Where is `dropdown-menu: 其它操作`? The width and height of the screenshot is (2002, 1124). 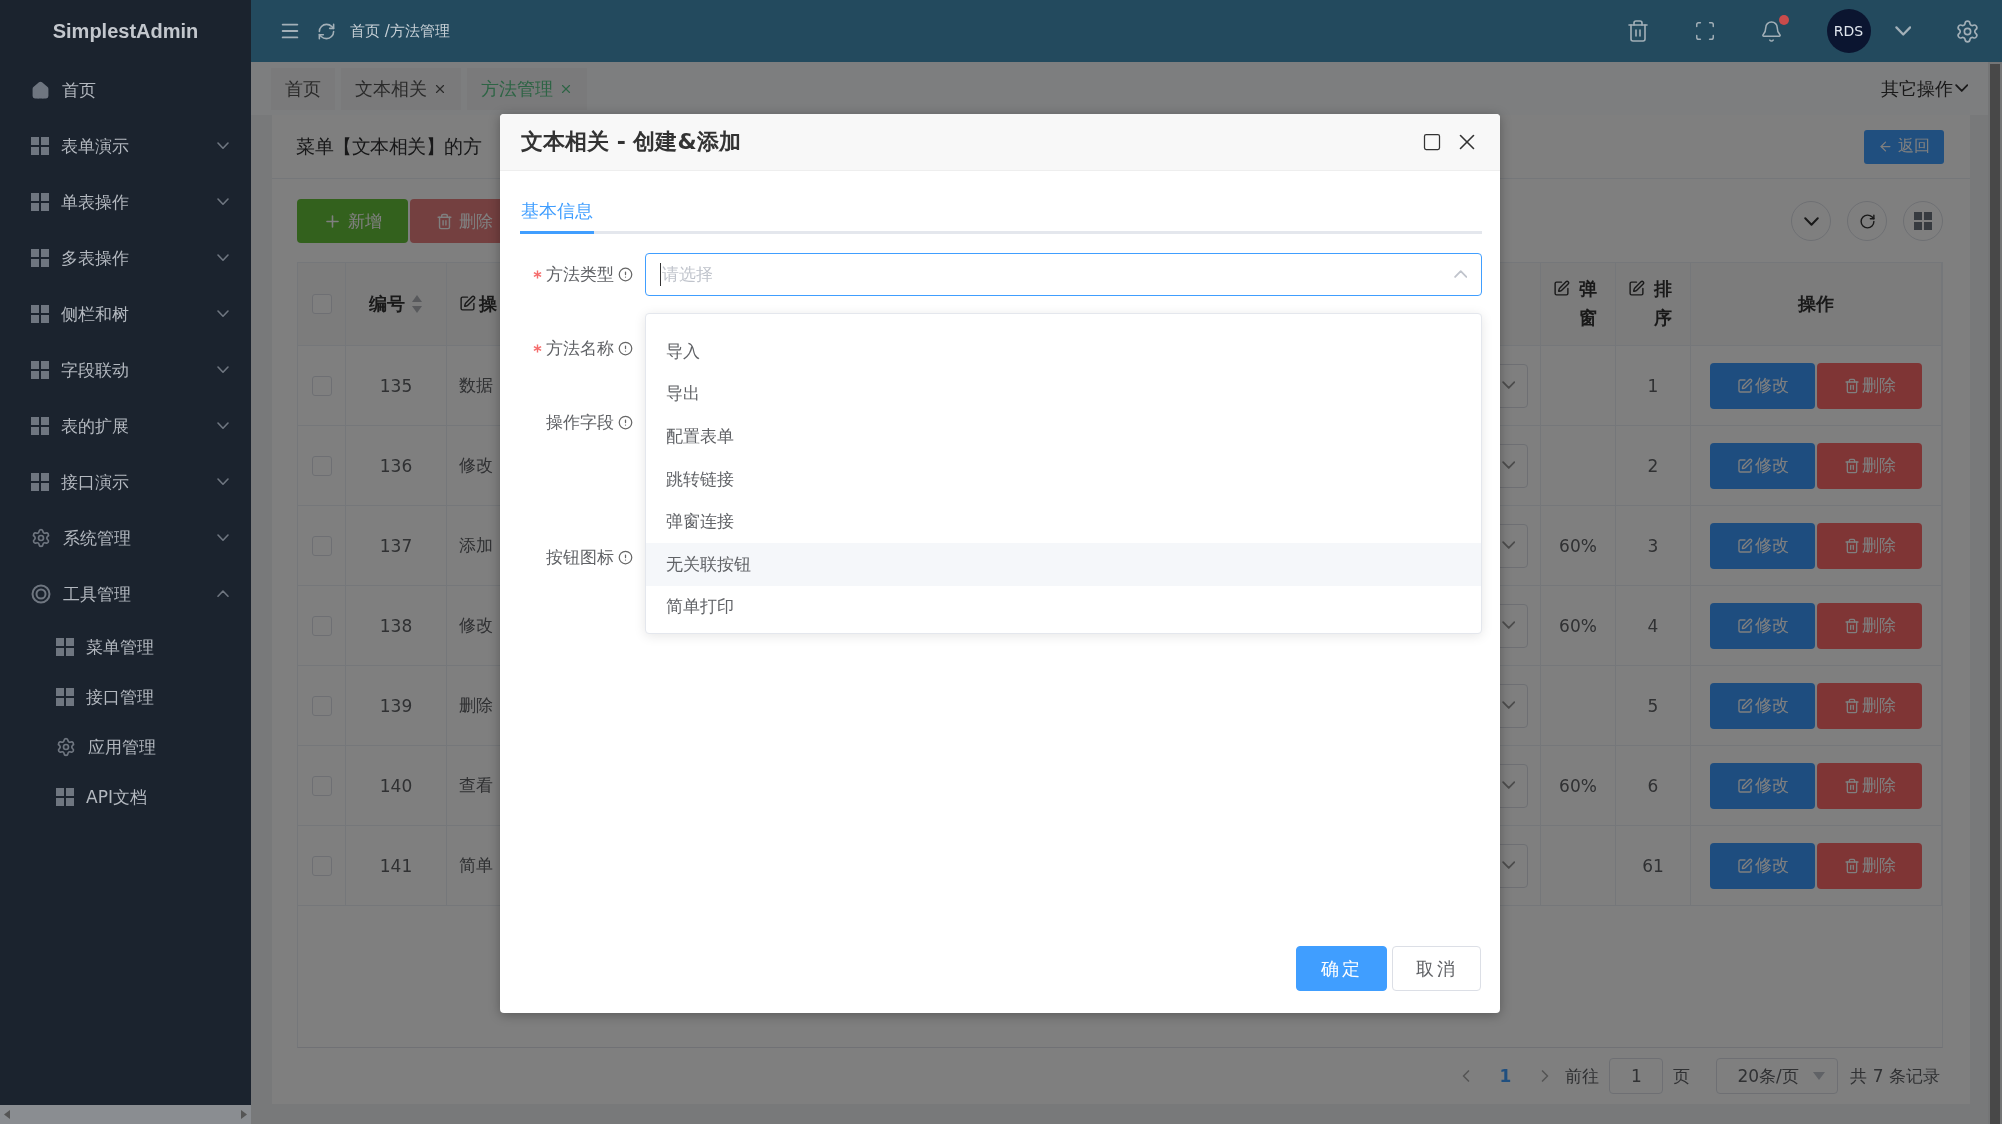
dropdown-menu: 其它操作 is located at coordinates (1924, 88).